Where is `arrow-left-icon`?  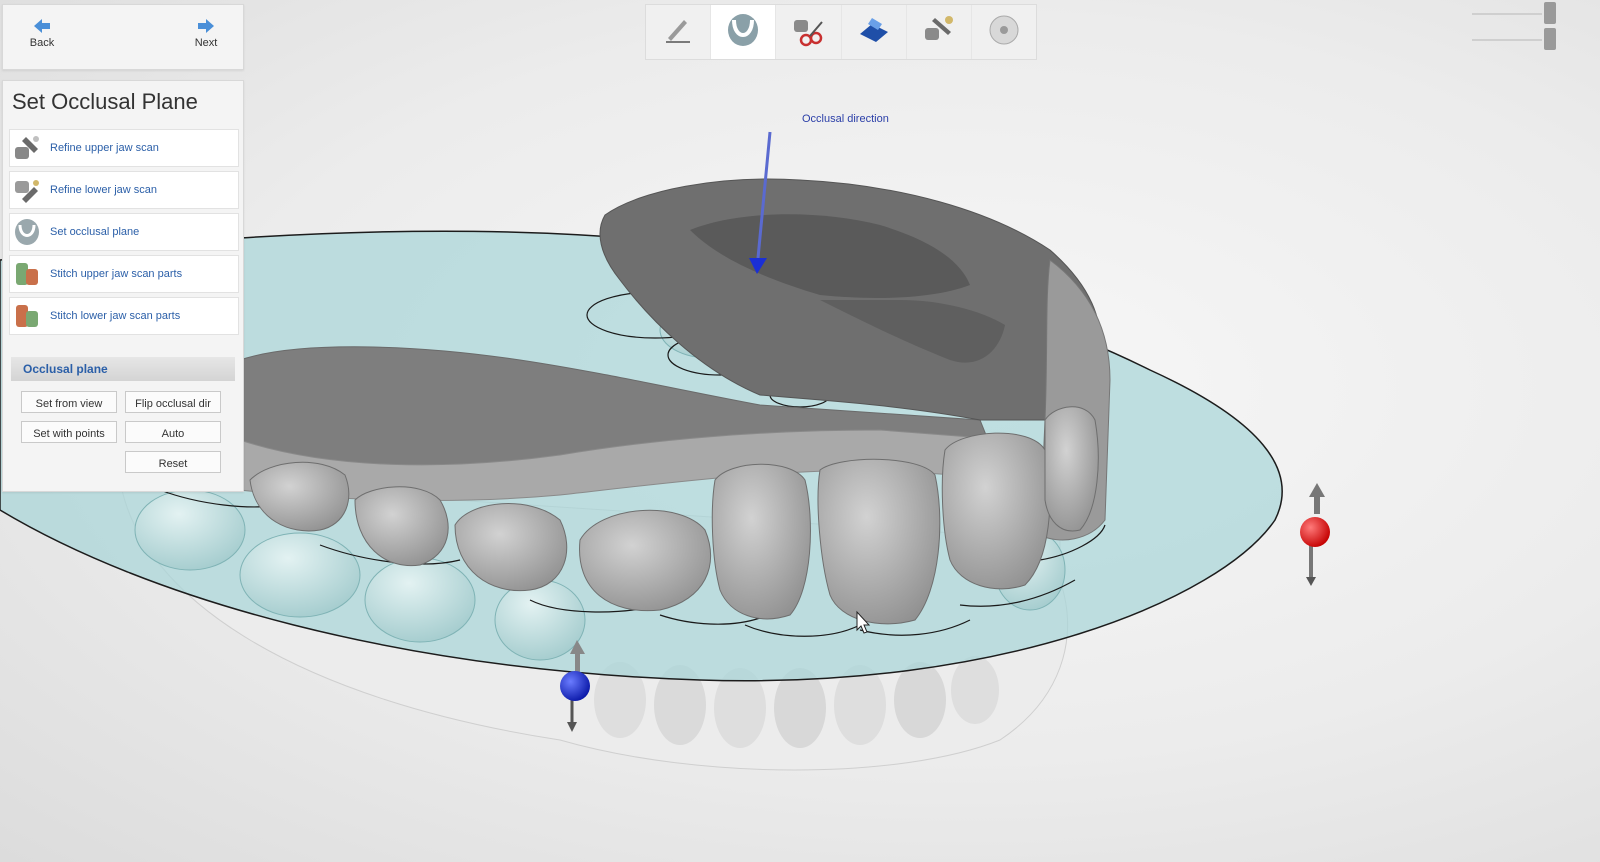
arrow-left-icon is located at coordinates (42, 27).